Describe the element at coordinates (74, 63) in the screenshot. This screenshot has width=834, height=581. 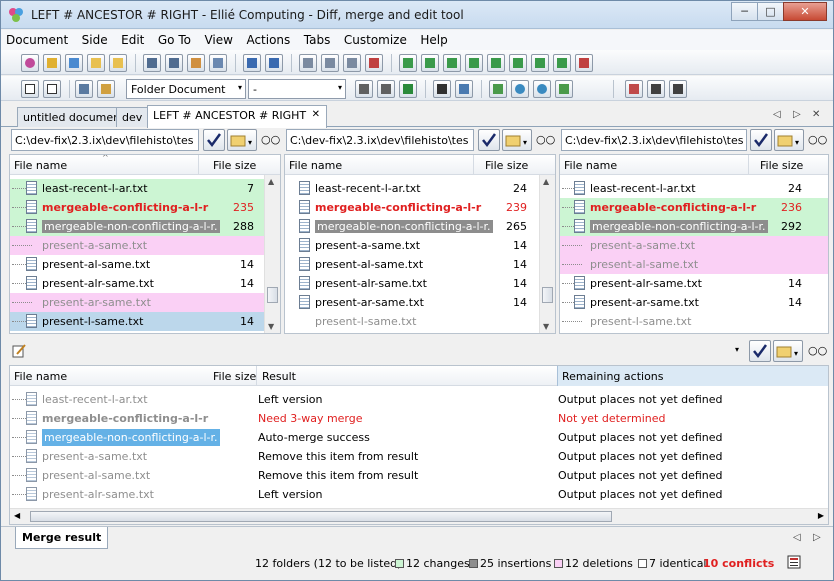
I see `reload-icon` at that location.